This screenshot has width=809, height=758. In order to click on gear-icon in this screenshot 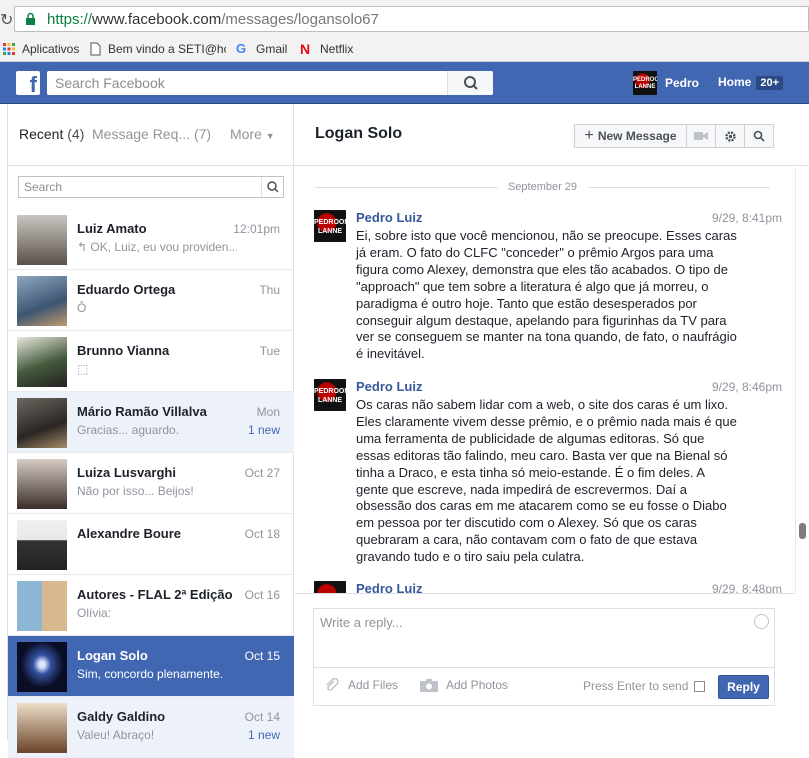, I will do `click(730, 136)`.